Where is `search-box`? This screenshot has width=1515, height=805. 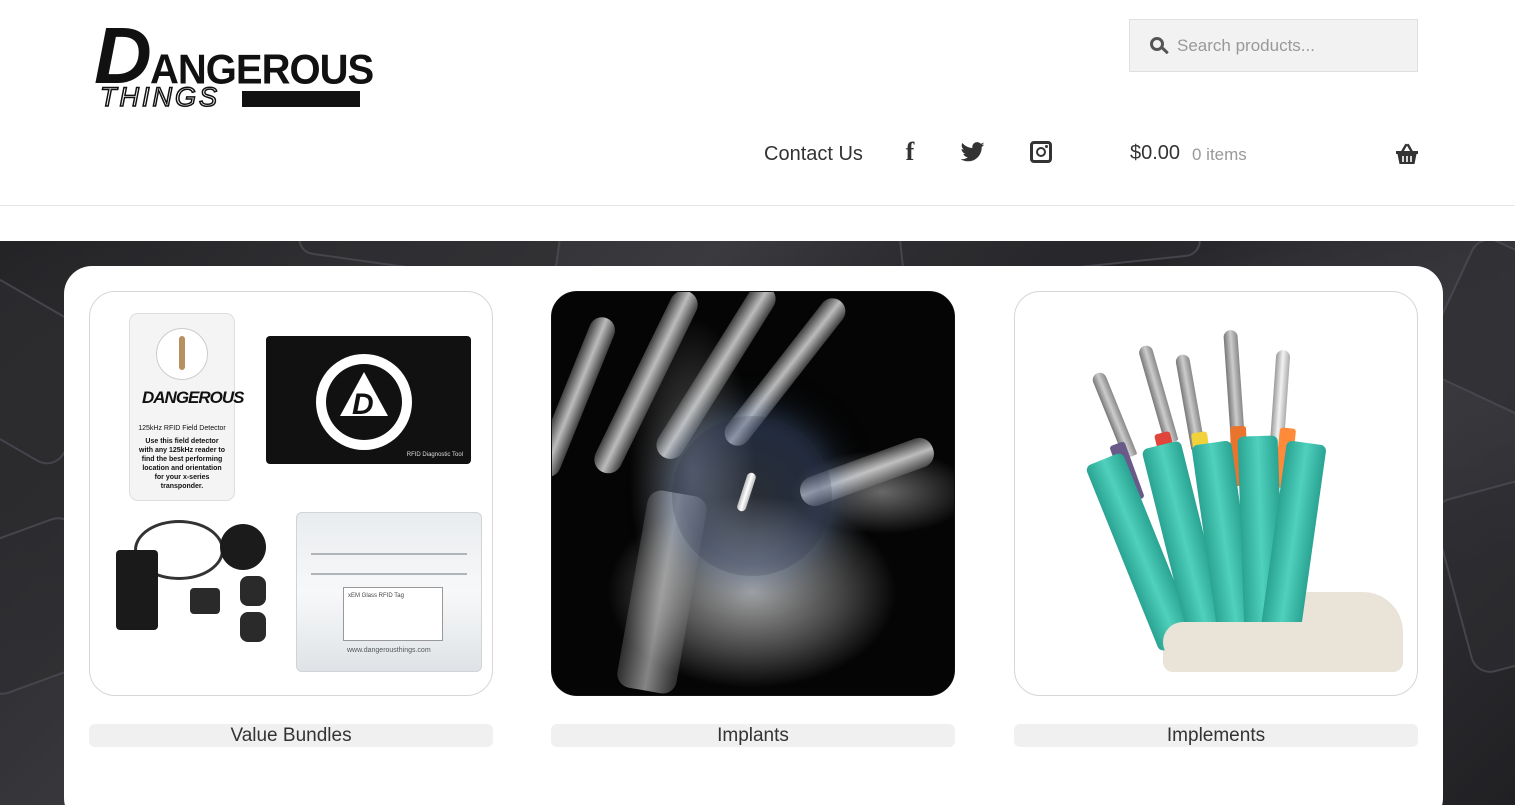 search-box is located at coordinates (1273, 45).